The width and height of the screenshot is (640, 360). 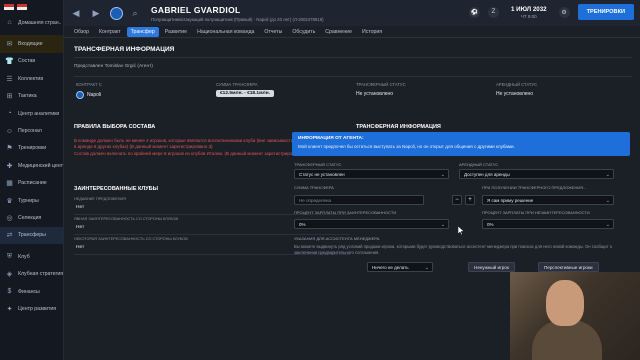 I want to click on ball-icon: ⚽, so click(x=474, y=12).